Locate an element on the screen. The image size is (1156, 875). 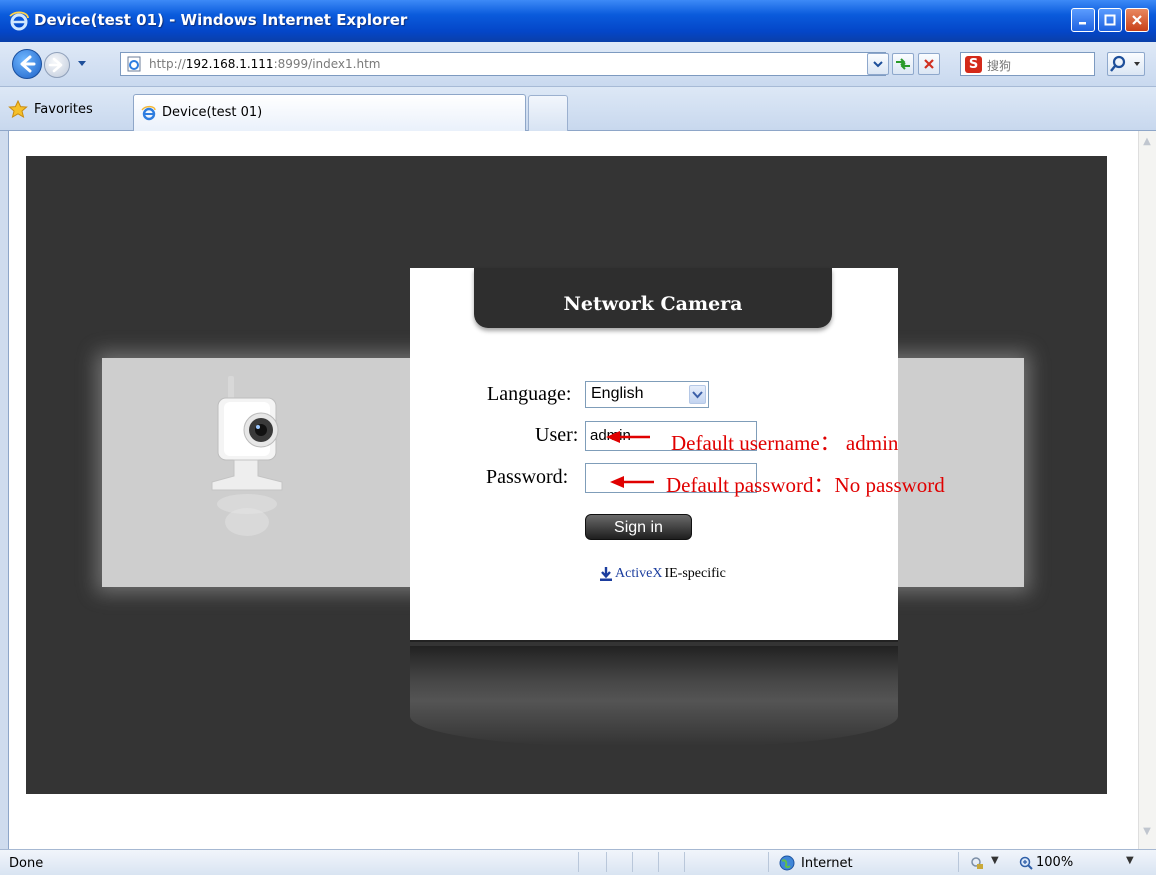
vertical-scrollbar is located at coordinates (1147, 490).